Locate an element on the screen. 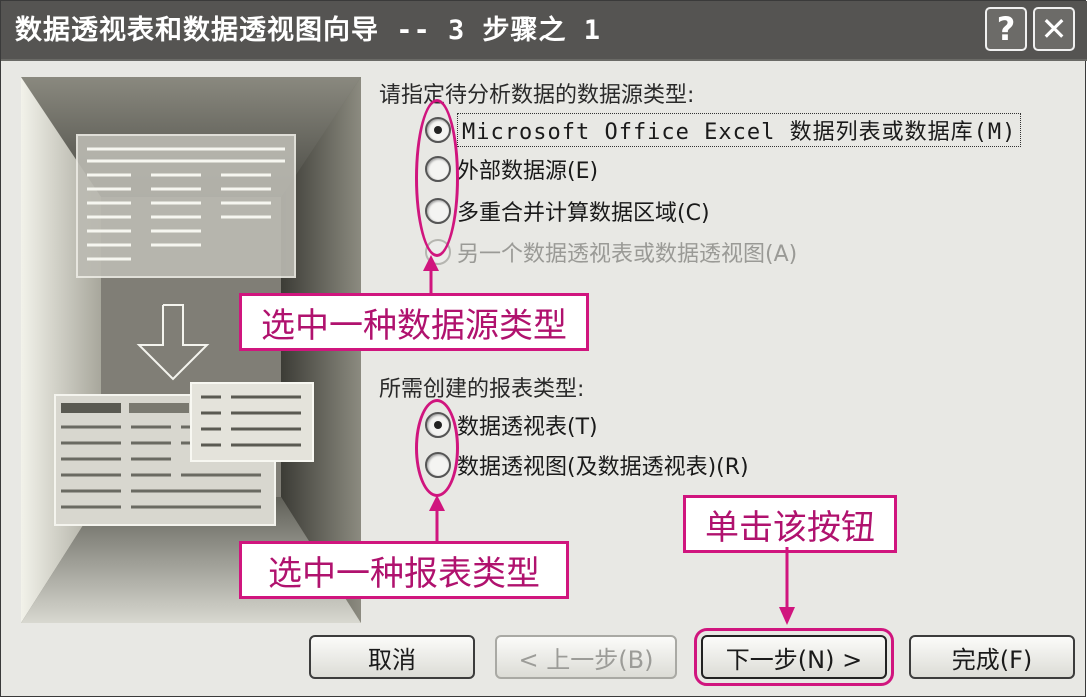 The image size is (1088, 699). cancel-button: 取消 is located at coordinates (392, 657).